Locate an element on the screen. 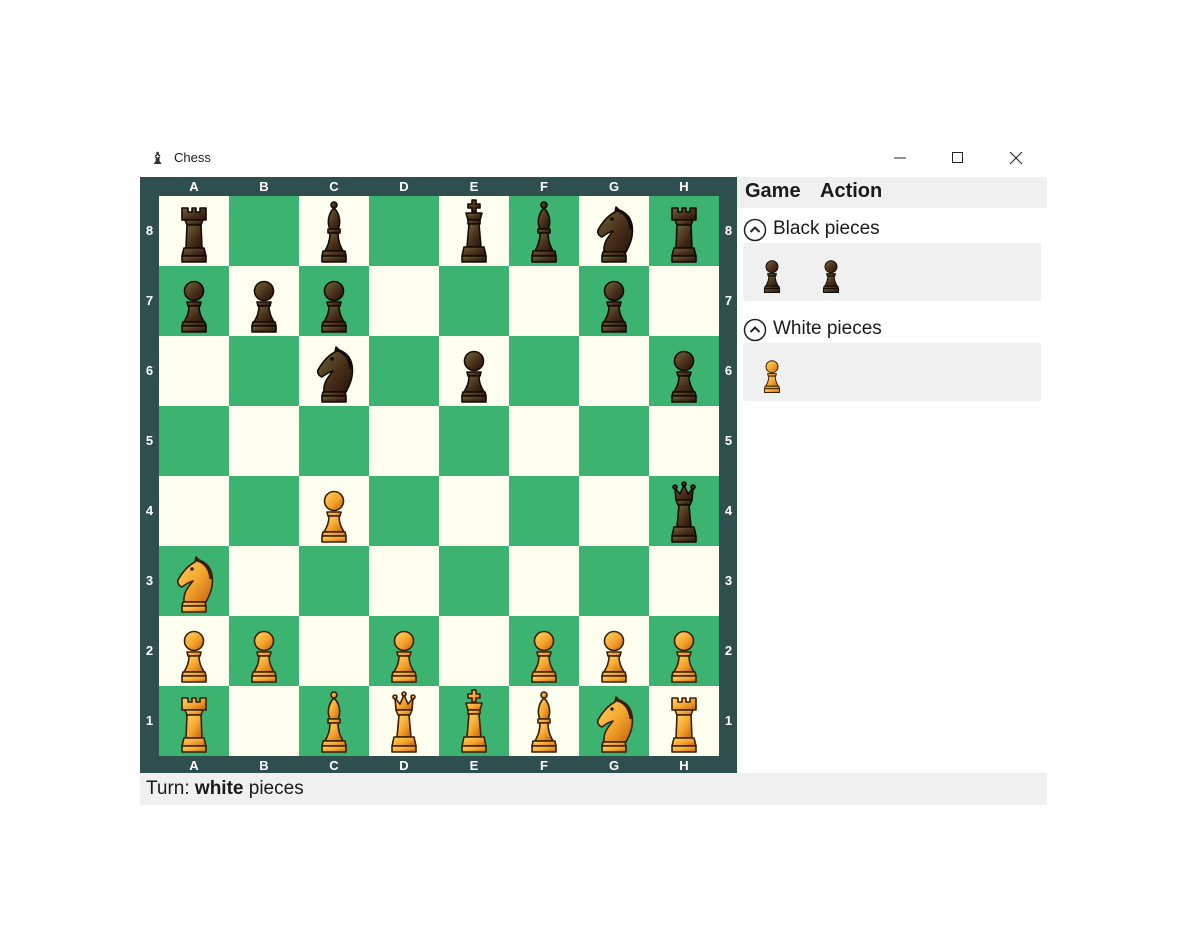 The width and height of the screenshot is (1187, 945). square-e1 is located at coordinates (474, 721).